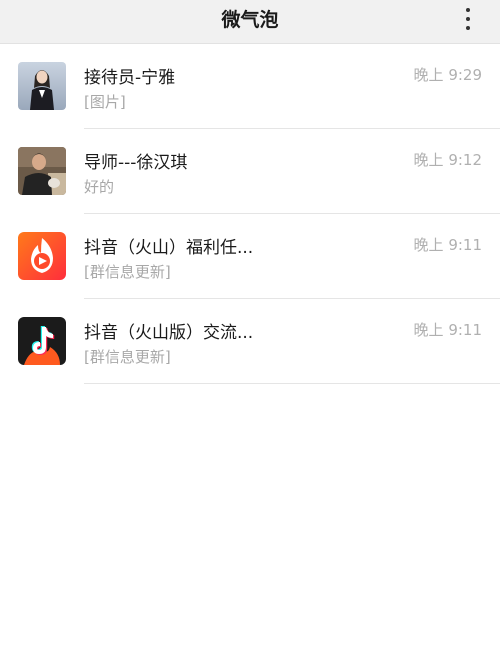 This screenshot has height=660, width=500. What do you see at coordinates (250, 171) in the screenshot?
I see `chat-row-mentor: 导师---徐汉琪 好的 晚上 9:12` at bounding box center [250, 171].